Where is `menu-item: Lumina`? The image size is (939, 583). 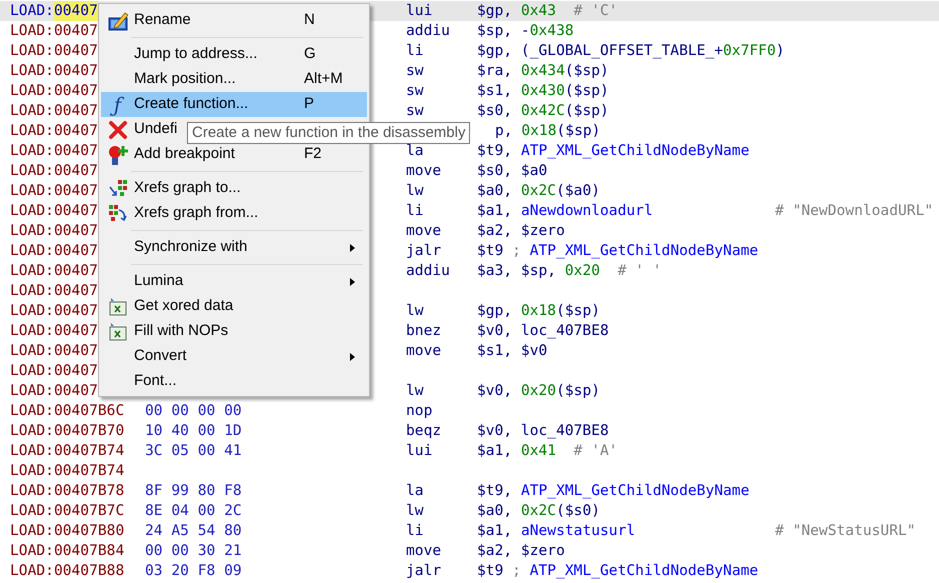 menu-item: Lumina is located at coordinates (234, 281).